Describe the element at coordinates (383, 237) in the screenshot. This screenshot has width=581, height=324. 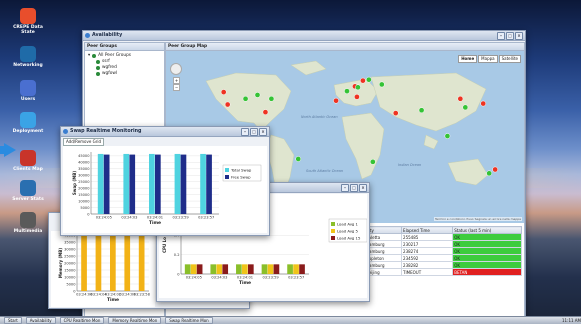
I see `table-cell-city: Saletta` at that location.